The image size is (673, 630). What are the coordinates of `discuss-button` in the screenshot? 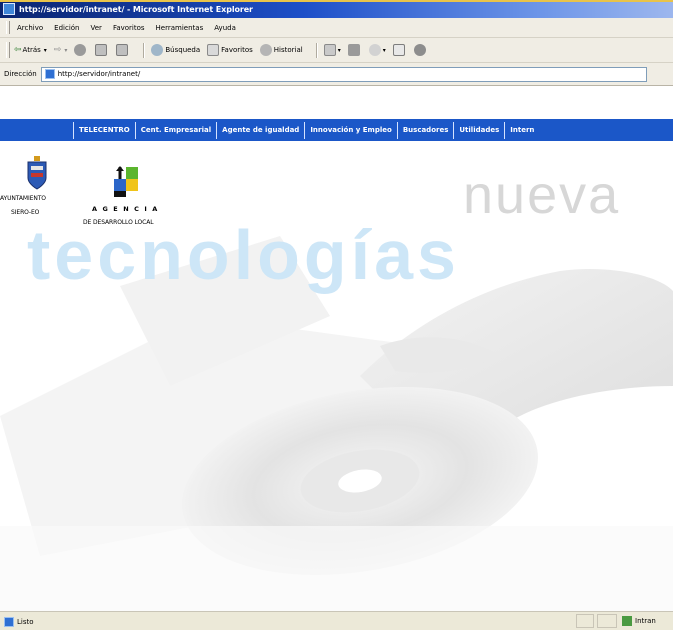 It's located at (420, 50).